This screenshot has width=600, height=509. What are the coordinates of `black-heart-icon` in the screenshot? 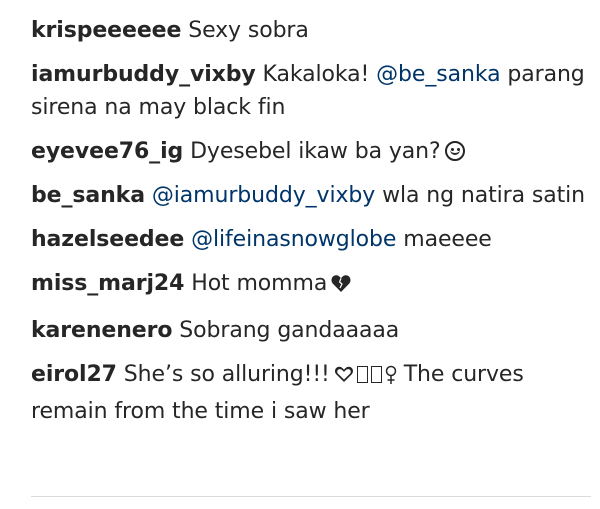 It's located at (341, 286).